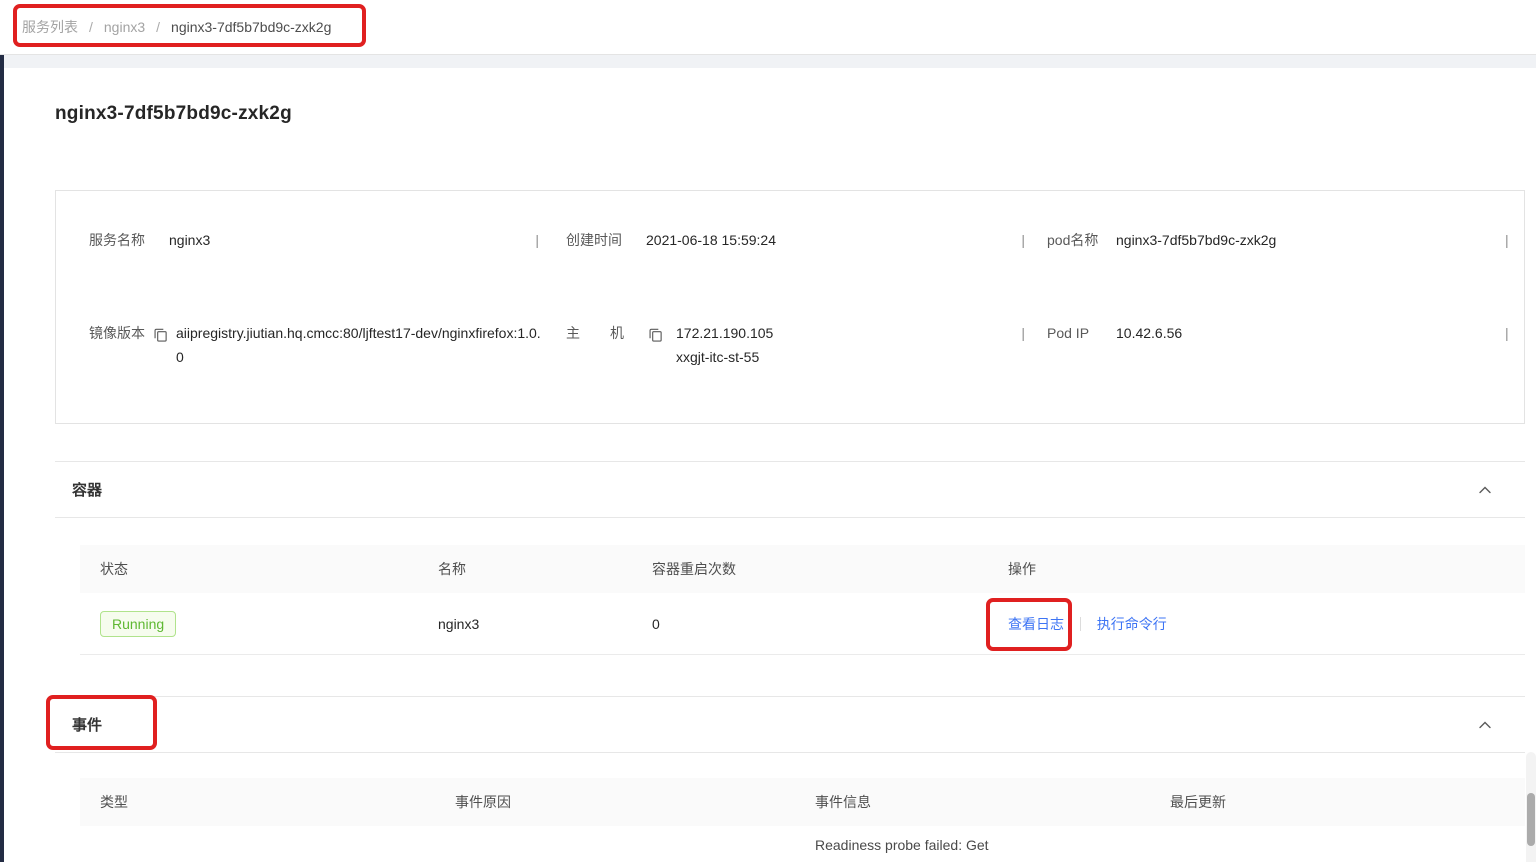 This screenshot has width=1536, height=862. What do you see at coordinates (50, 27) in the screenshot?
I see `breadcrumb-item-service-list: 服务列表` at bounding box center [50, 27].